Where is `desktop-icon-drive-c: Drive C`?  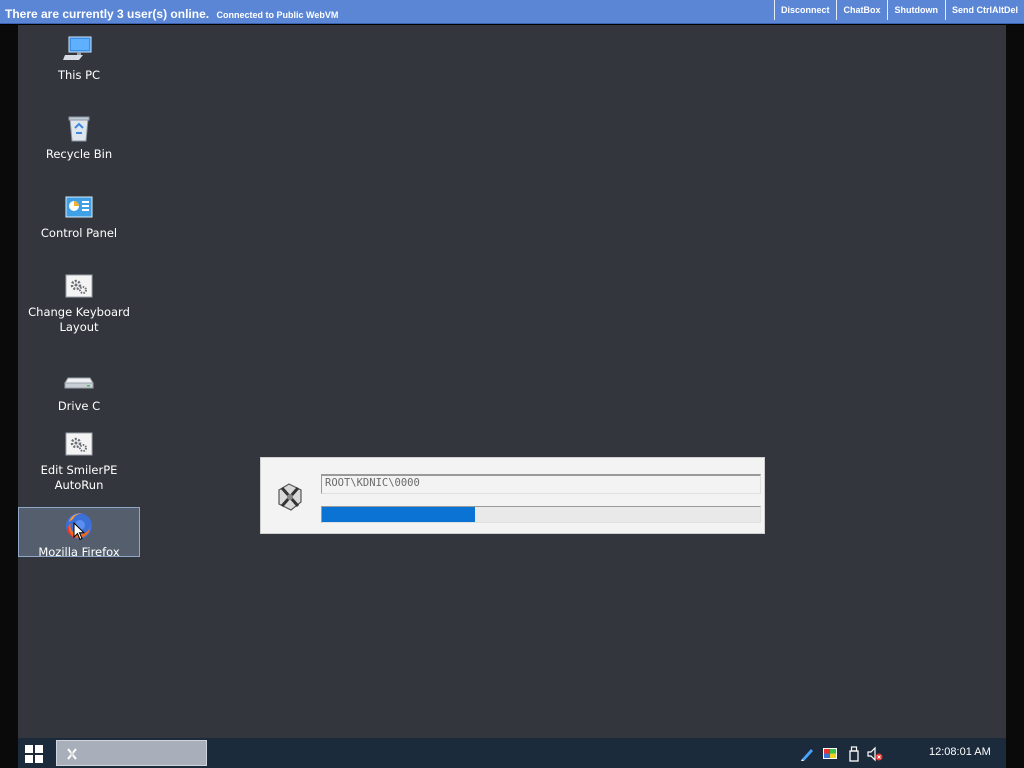 desktop-icon-drive-c: Drive C is located at coordinates (79, 389).